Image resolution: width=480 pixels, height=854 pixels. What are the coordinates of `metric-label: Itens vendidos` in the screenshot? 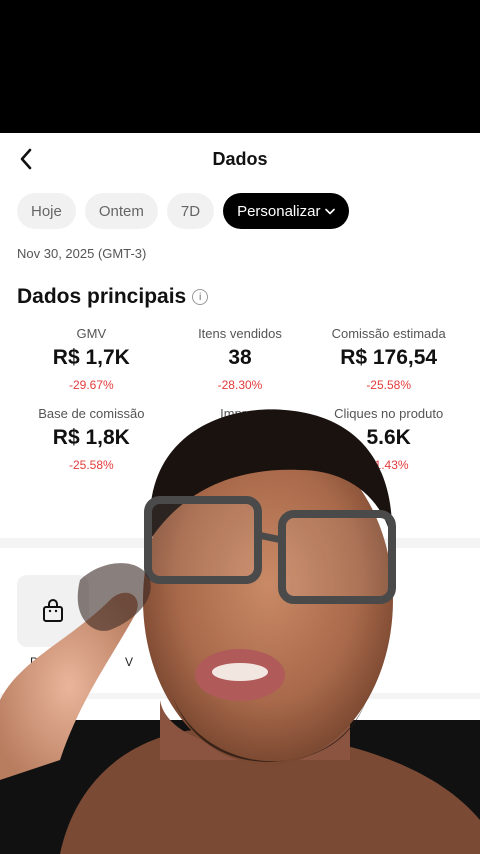 It's located at (240, 333).